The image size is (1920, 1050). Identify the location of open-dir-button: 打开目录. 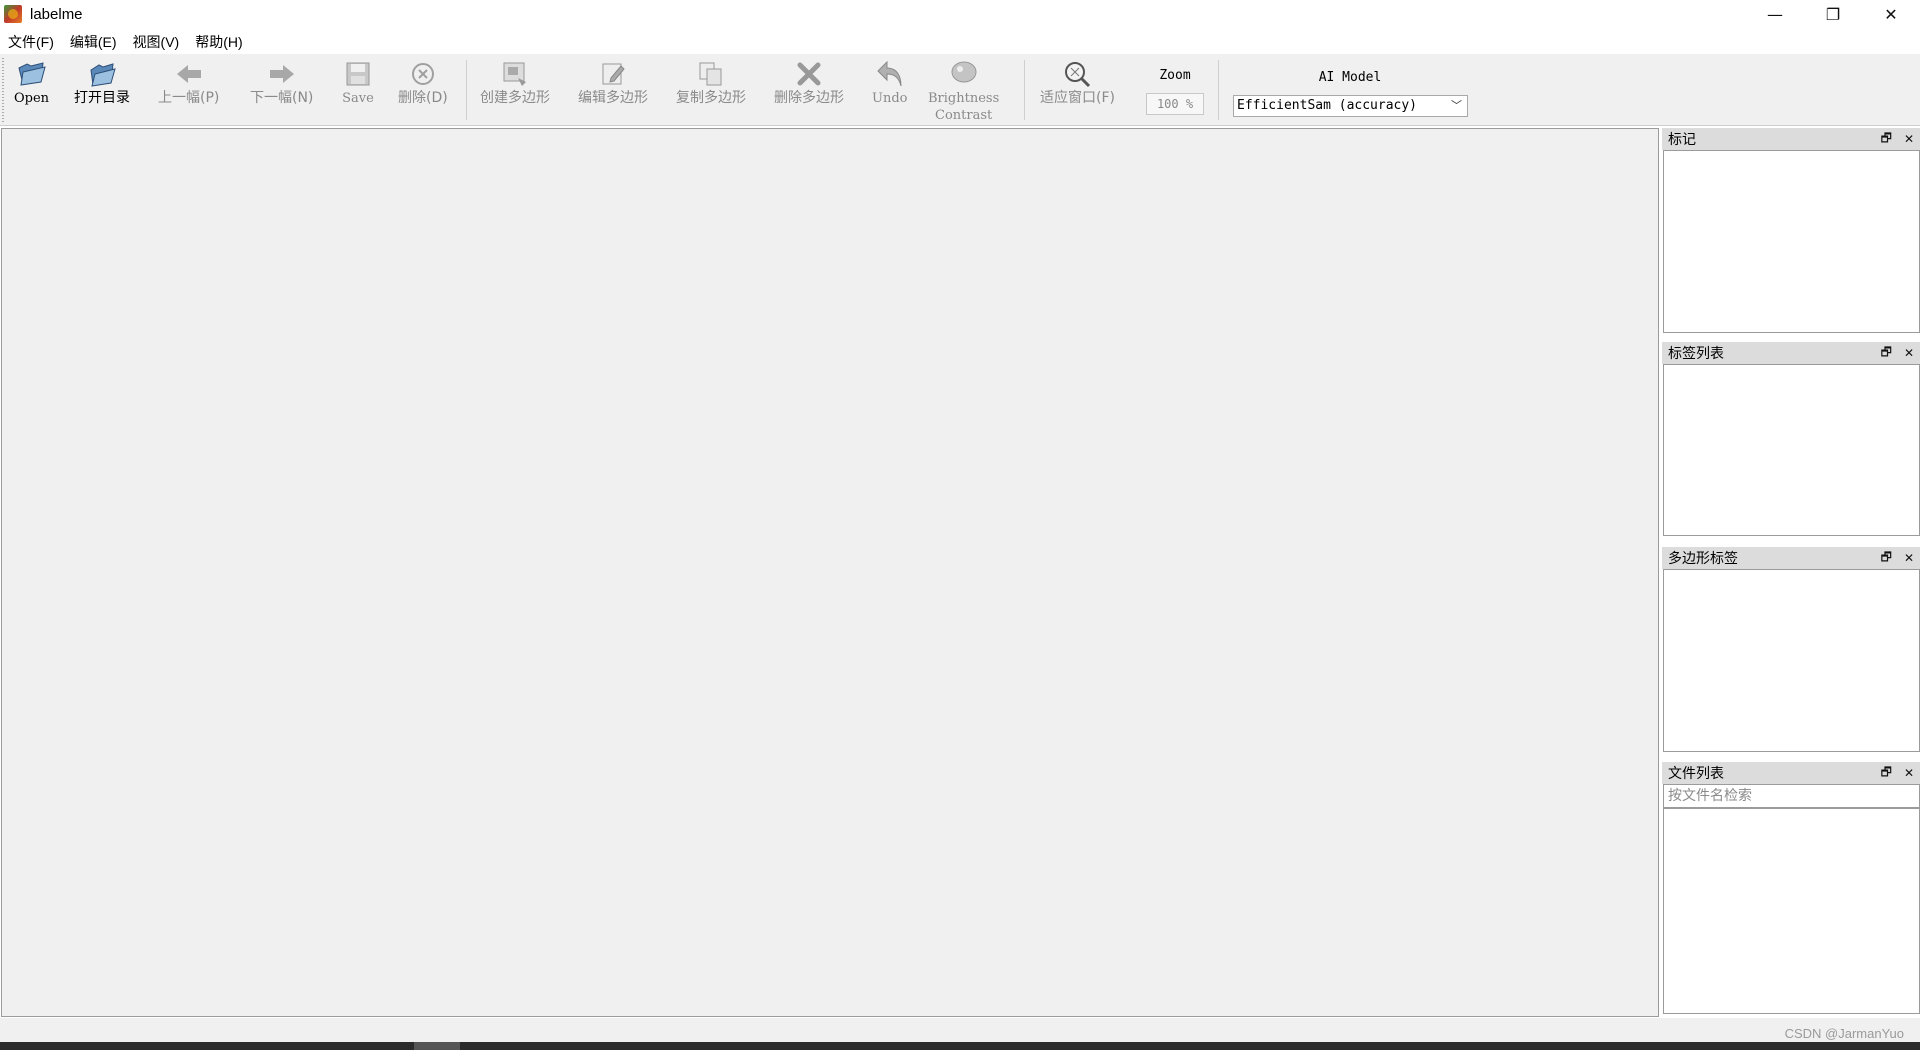
(102, 82).